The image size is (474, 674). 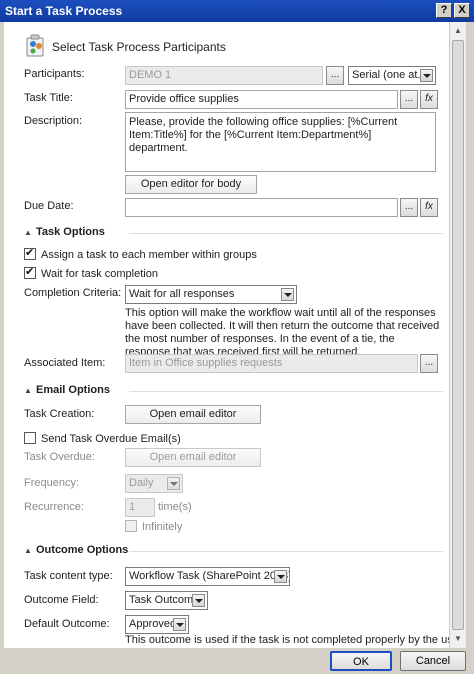 What do you see at coordinates (59, 414) in the screenshot?
I see `task-creation-label: Task Creation:` at bounding box center [59, 414].